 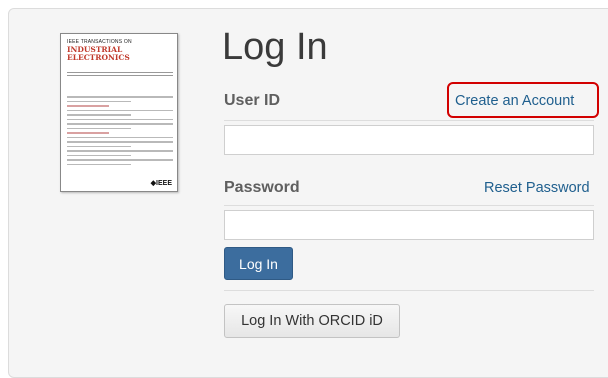 I want to click on orcid-login-button: Log In With ORCID iD, so click(x=312, y=321).